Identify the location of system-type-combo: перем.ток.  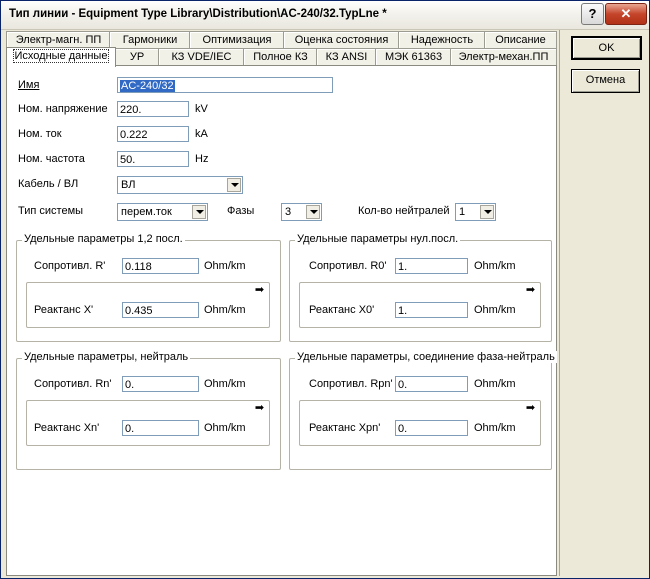
(162, 212).